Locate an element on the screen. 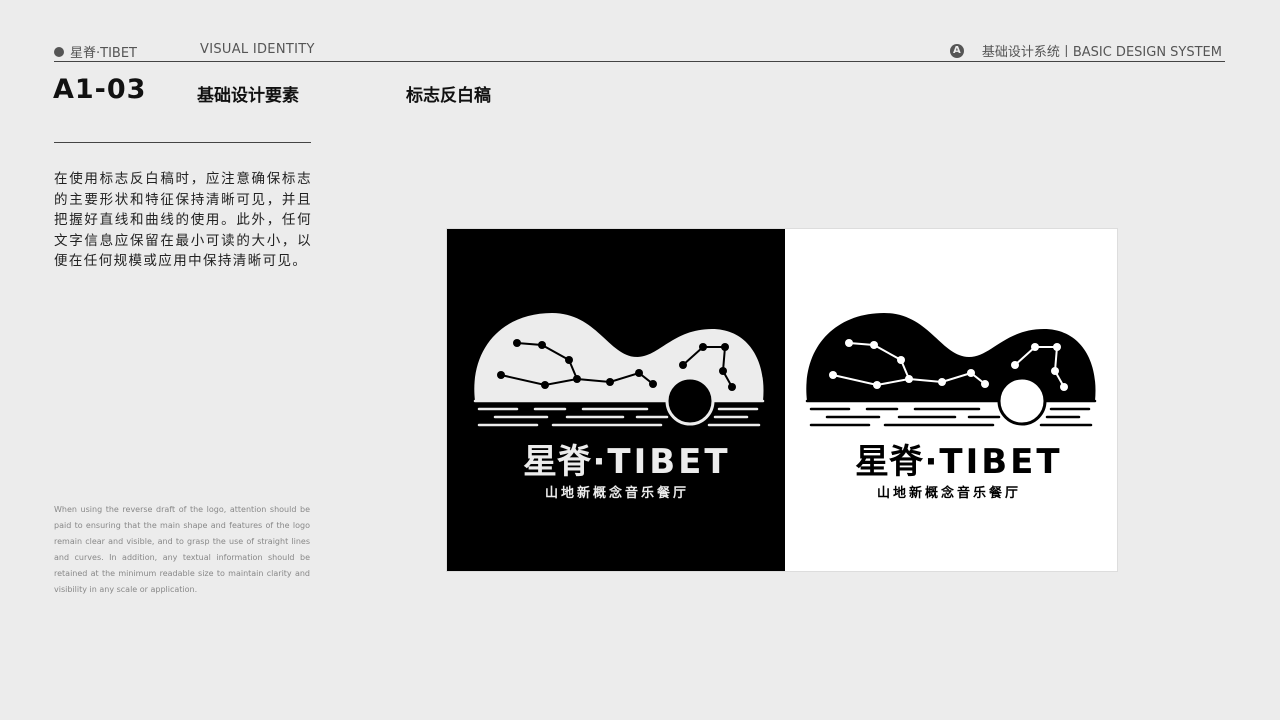 This screenshot has height=720, width=1280. logo-tagline: 山地新概念音乐餐厅 is located at coordinates (617, 493).